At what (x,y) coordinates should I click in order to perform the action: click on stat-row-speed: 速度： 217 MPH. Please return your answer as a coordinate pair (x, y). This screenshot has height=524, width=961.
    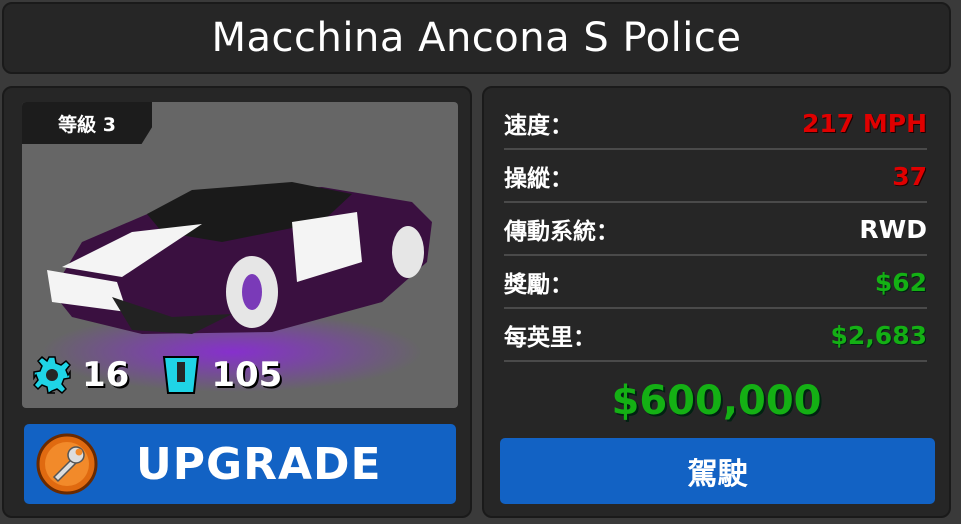
    Looking at the image, I should click on (715, 124).